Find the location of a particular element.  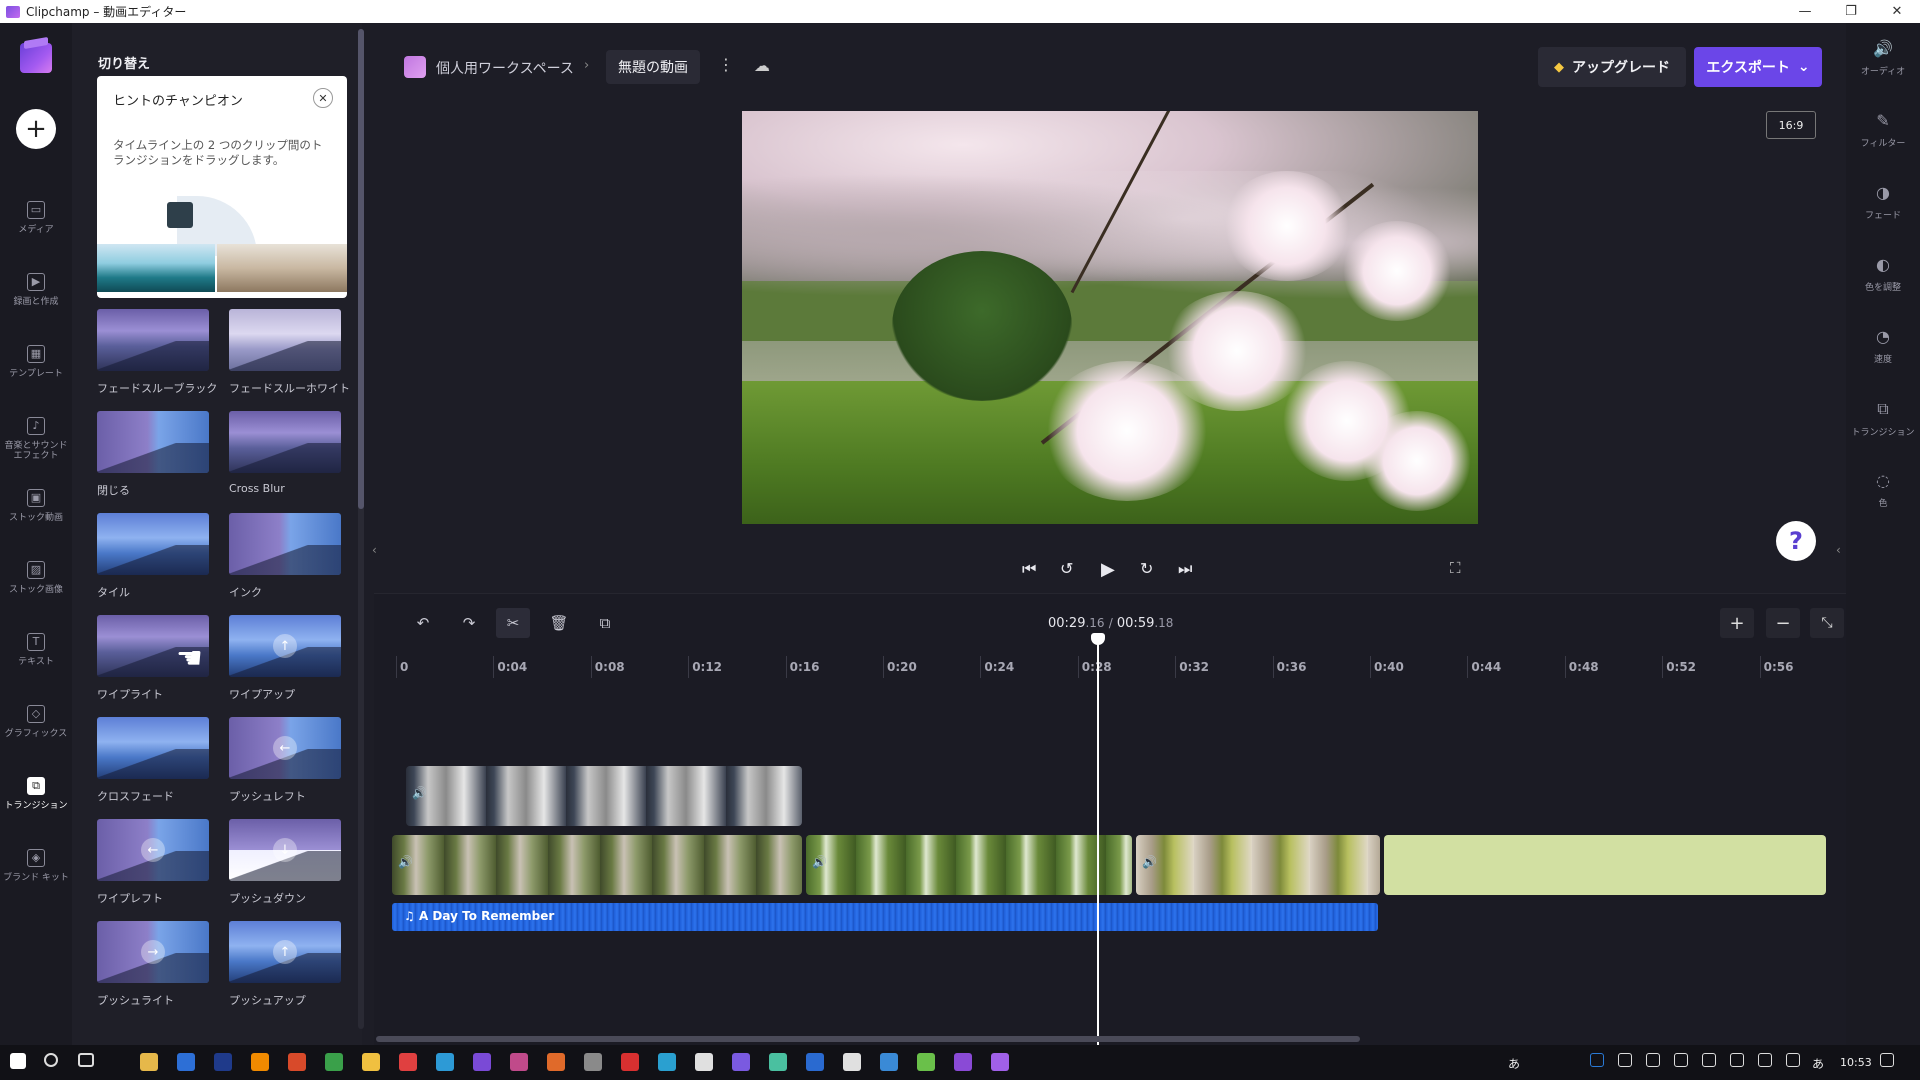

transition-item: フェードスルーブラック is located at coordinates (157, 352).